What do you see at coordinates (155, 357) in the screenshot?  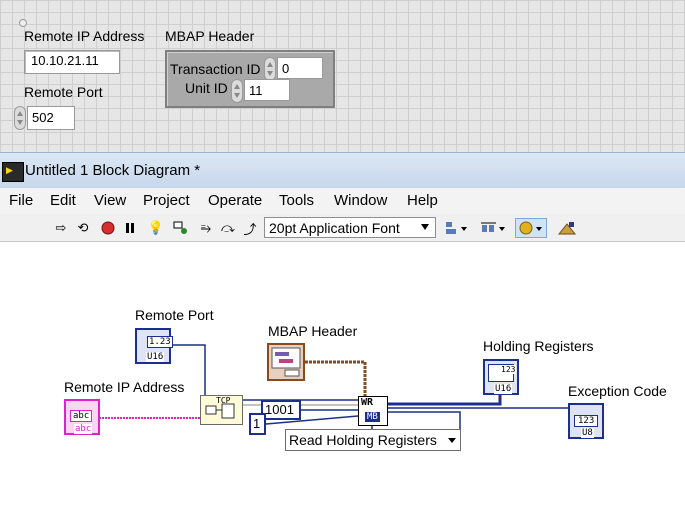 I see `port-terminal-type: U16` at bounding box center [155, 357].